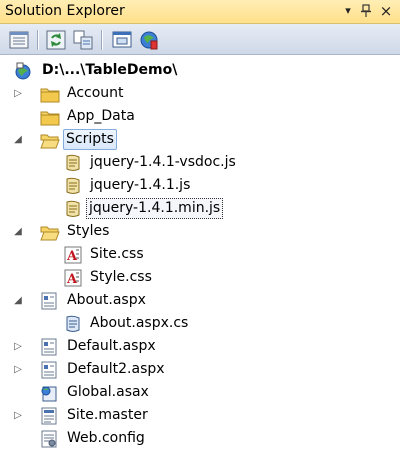 This screenshot has width=400, height=459. I want to click on master-file-icon, so click(49, 416).